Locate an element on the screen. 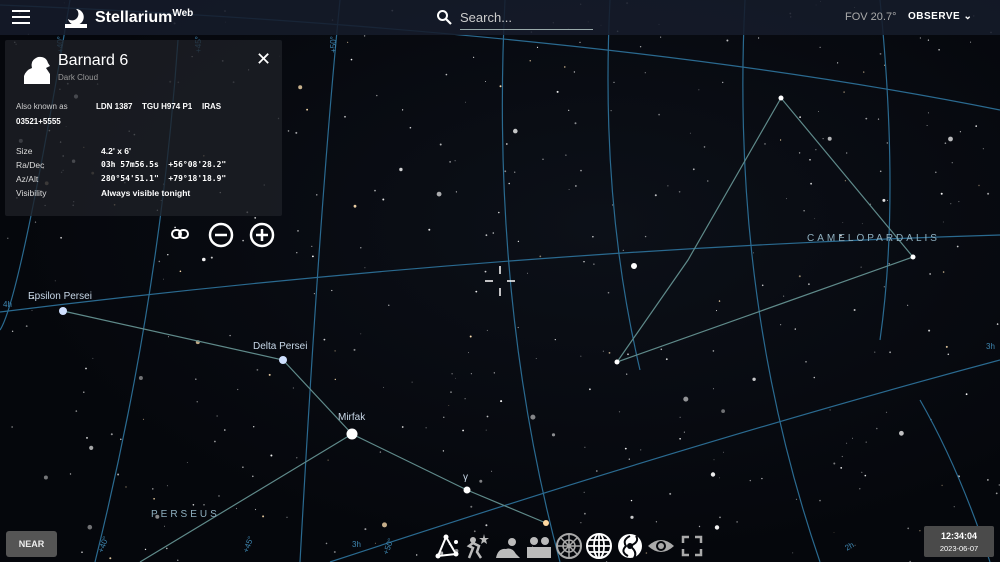 This screenshot has width=1000, height=562. observe-menu-button: OBSERVE ⌄ is located at coordinates (940, 16).